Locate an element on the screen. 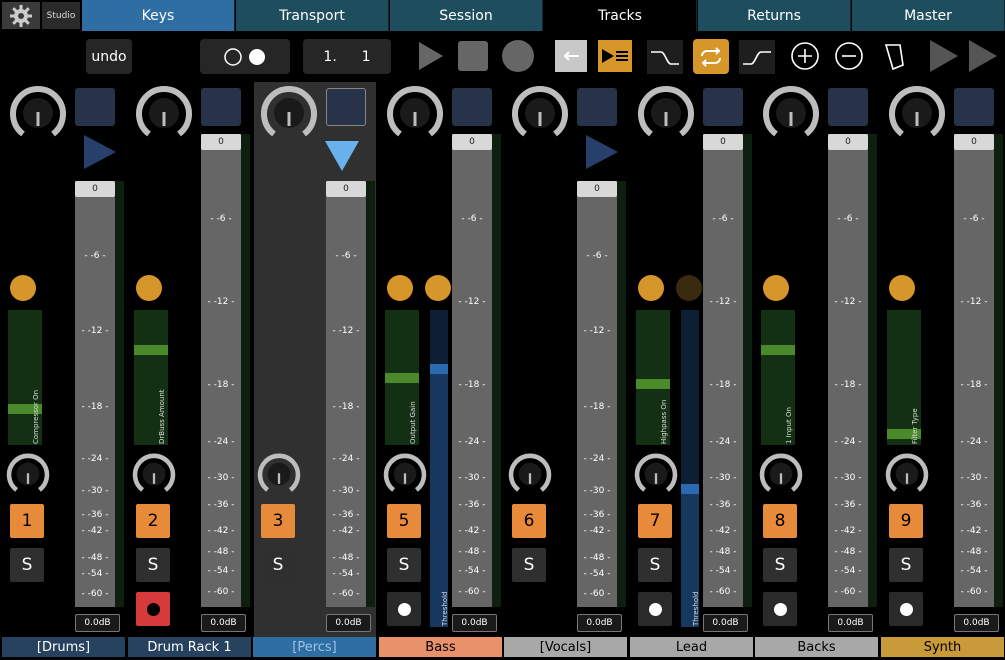 This screenshot has height=660, width=1005. track-7-name-label: Lead is located at coordinates (691, 647).